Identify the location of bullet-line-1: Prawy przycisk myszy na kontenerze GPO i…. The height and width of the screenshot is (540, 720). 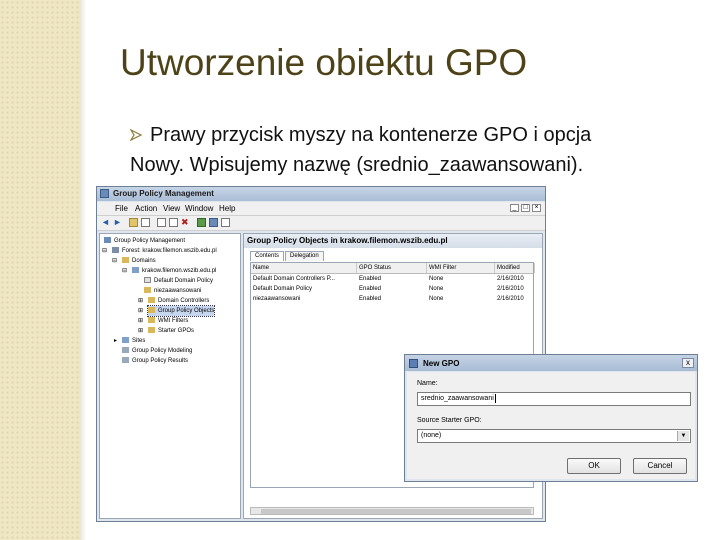
(371, 135).